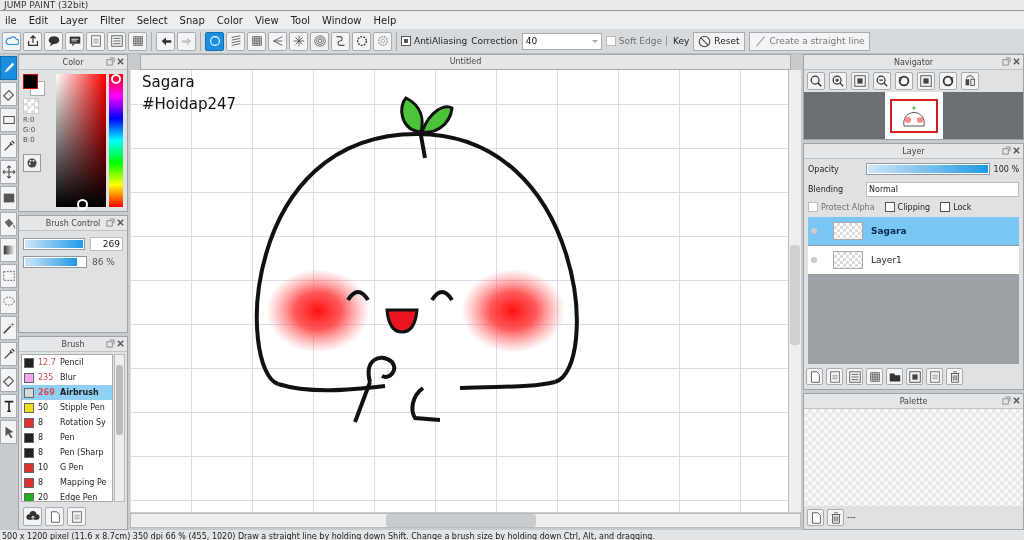 This screenshot has width=1024, height=540. What do you see at coordinates (361, 41) in the screenshot?
I see `dotted-circle-button` at bounding box center [361, 41].